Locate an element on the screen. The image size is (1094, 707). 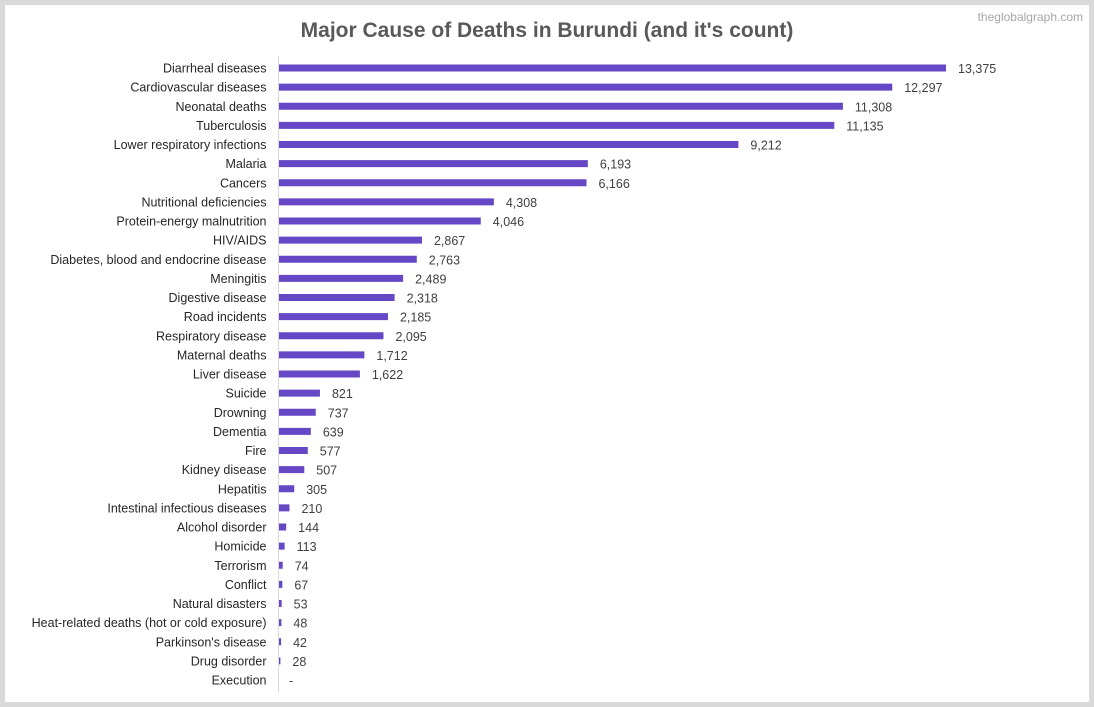
data-label: 577 is located at coordinates (330, 452).